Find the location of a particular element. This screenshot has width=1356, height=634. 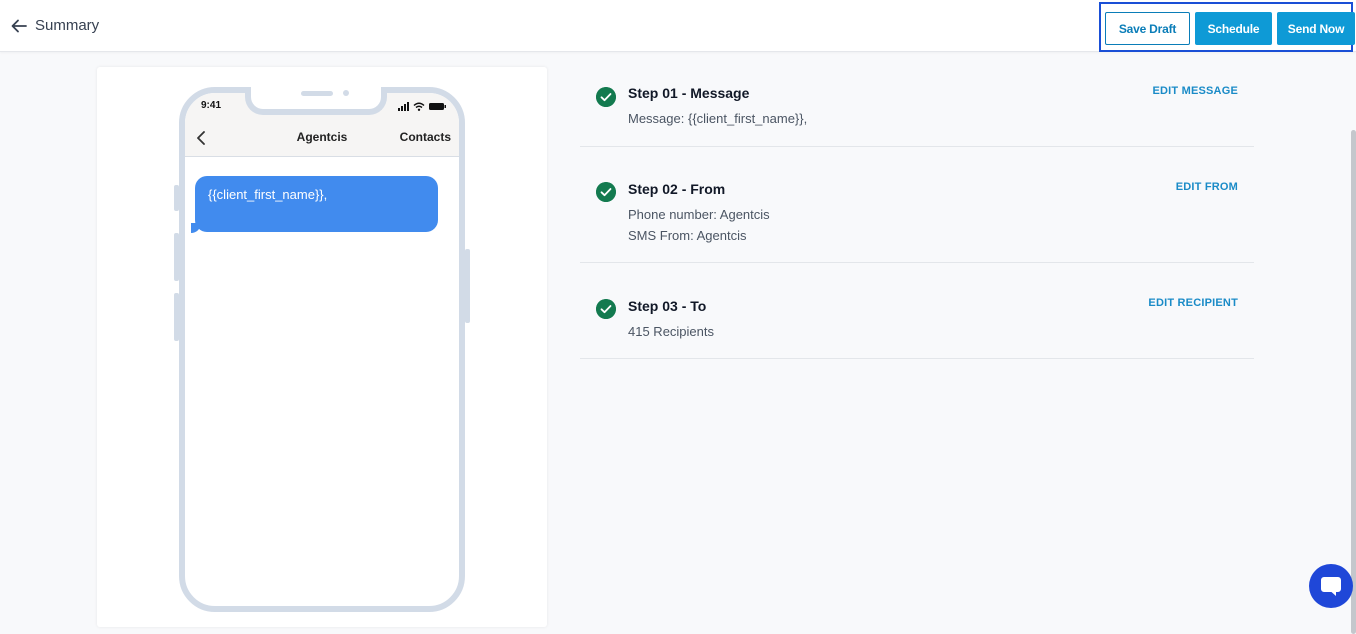

phone-camera is located at coordinates (346, 93).